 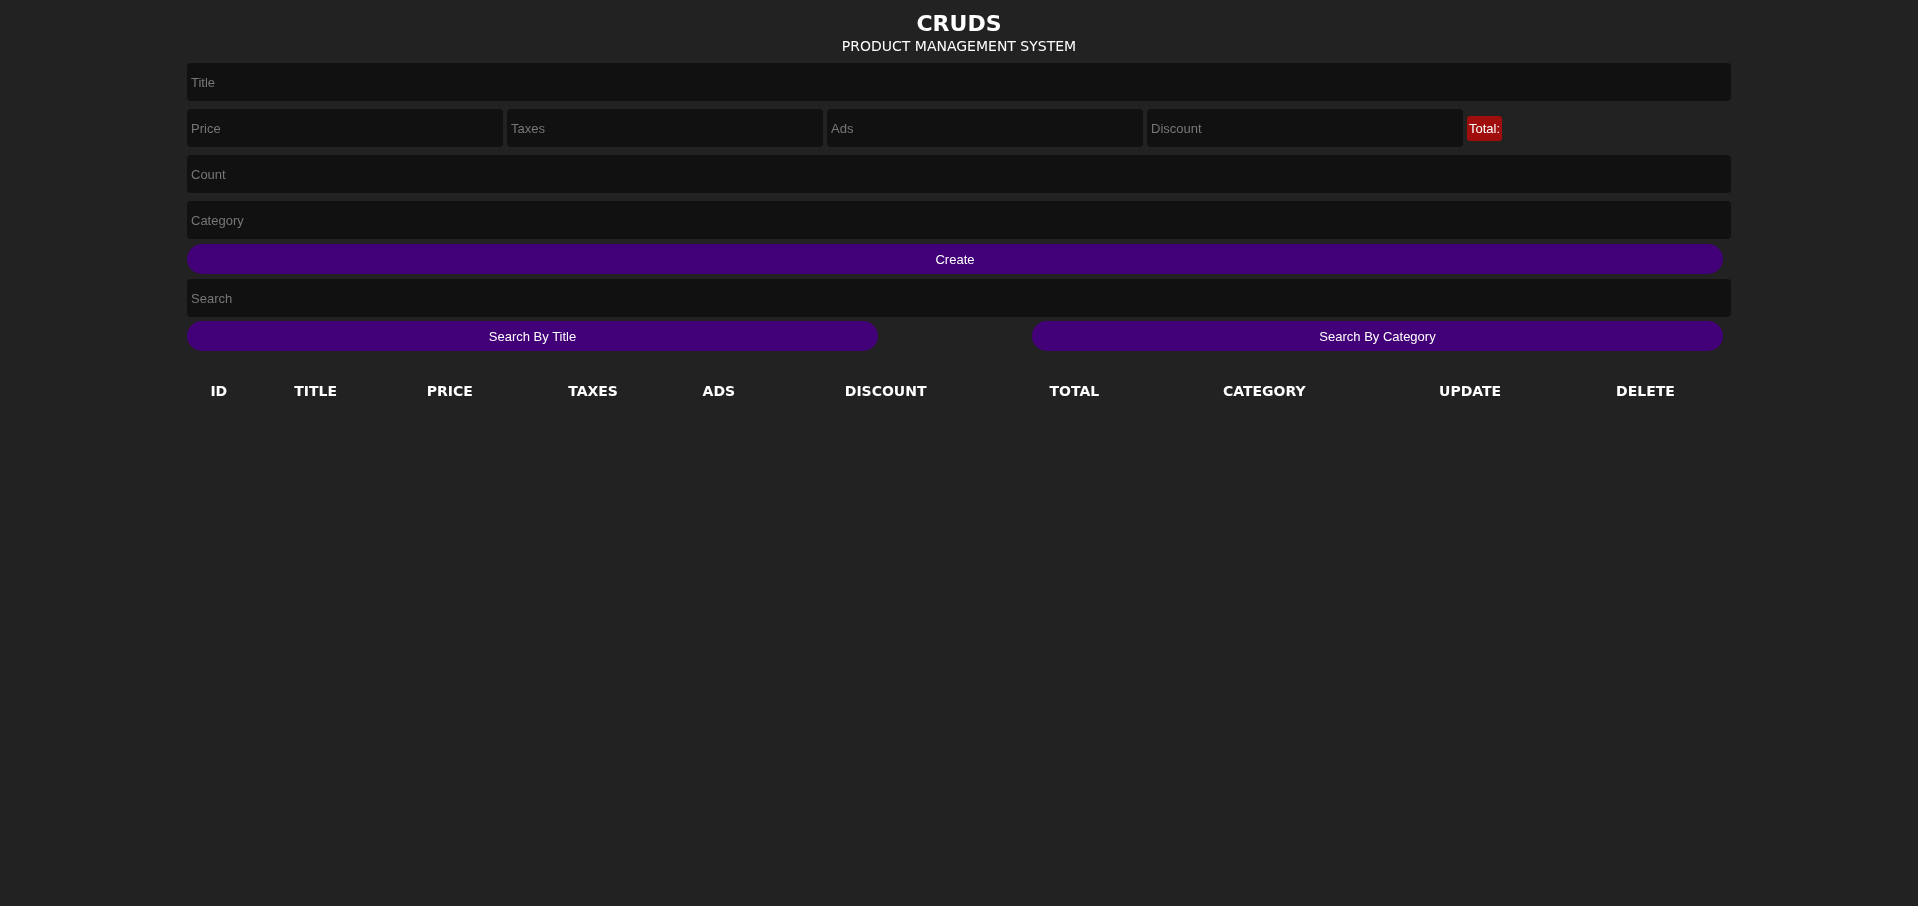 I want to click on category-field: Category, so click(x=959, y=220).